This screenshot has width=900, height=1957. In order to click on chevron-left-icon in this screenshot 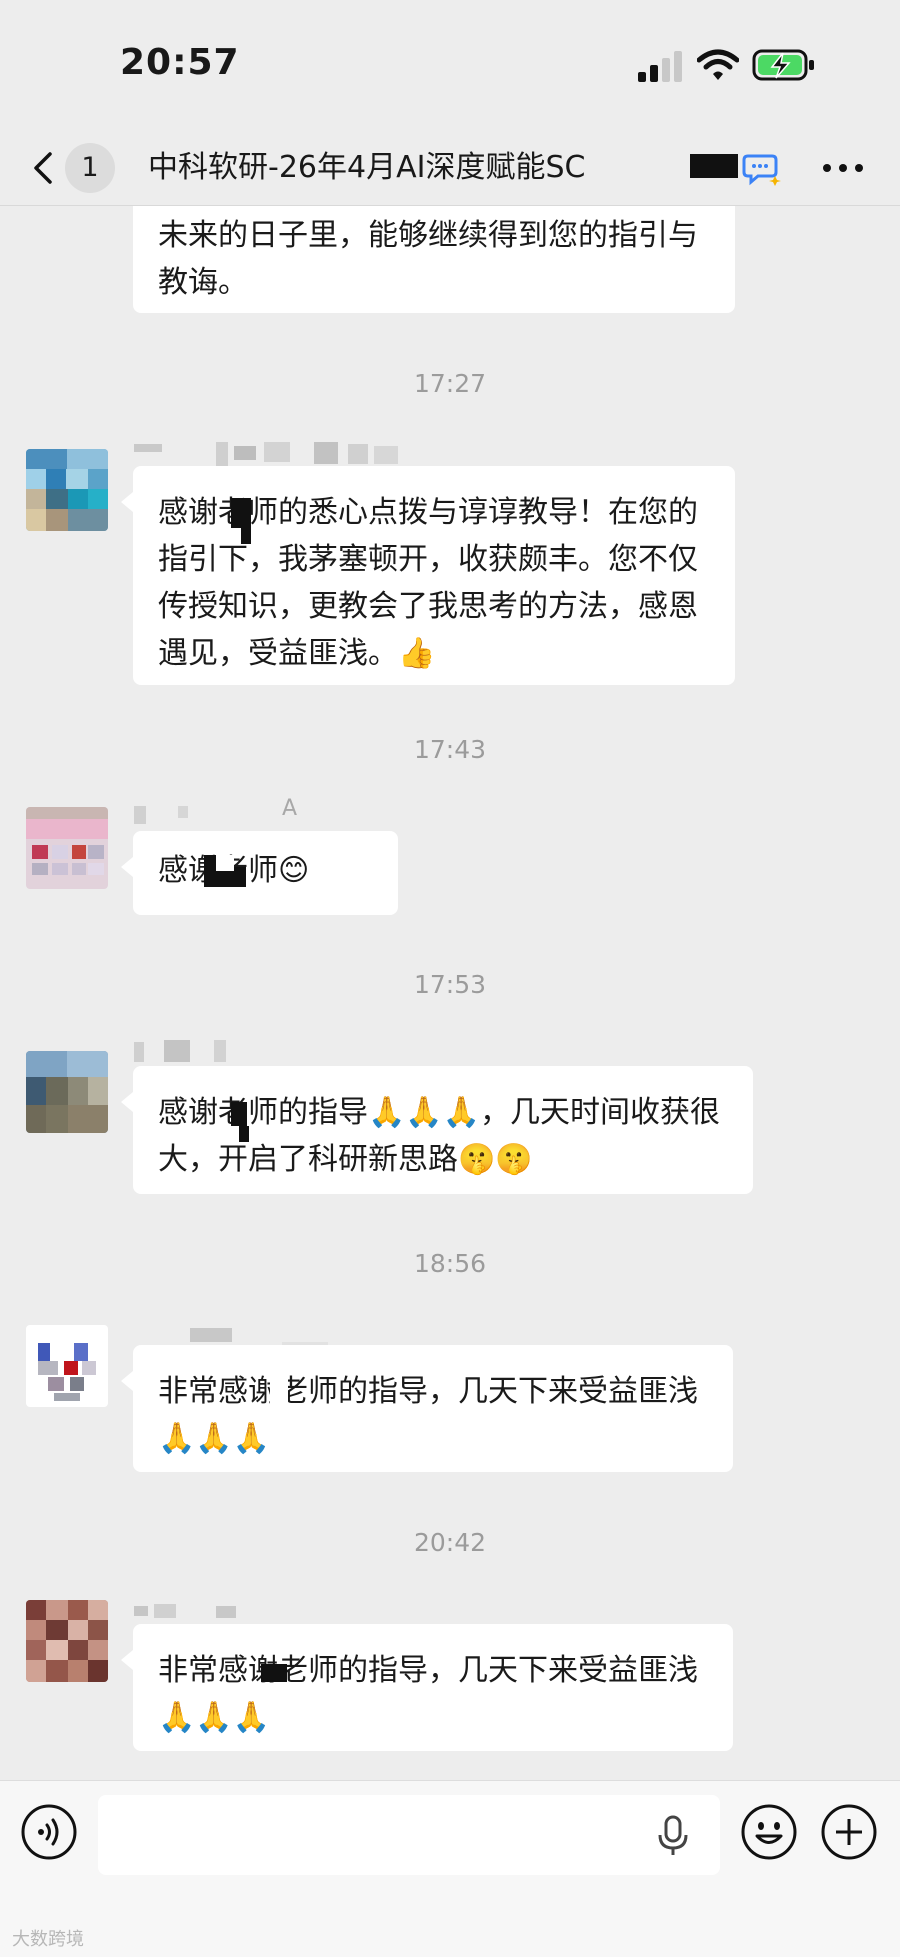, I will do `click(44, 168)`.